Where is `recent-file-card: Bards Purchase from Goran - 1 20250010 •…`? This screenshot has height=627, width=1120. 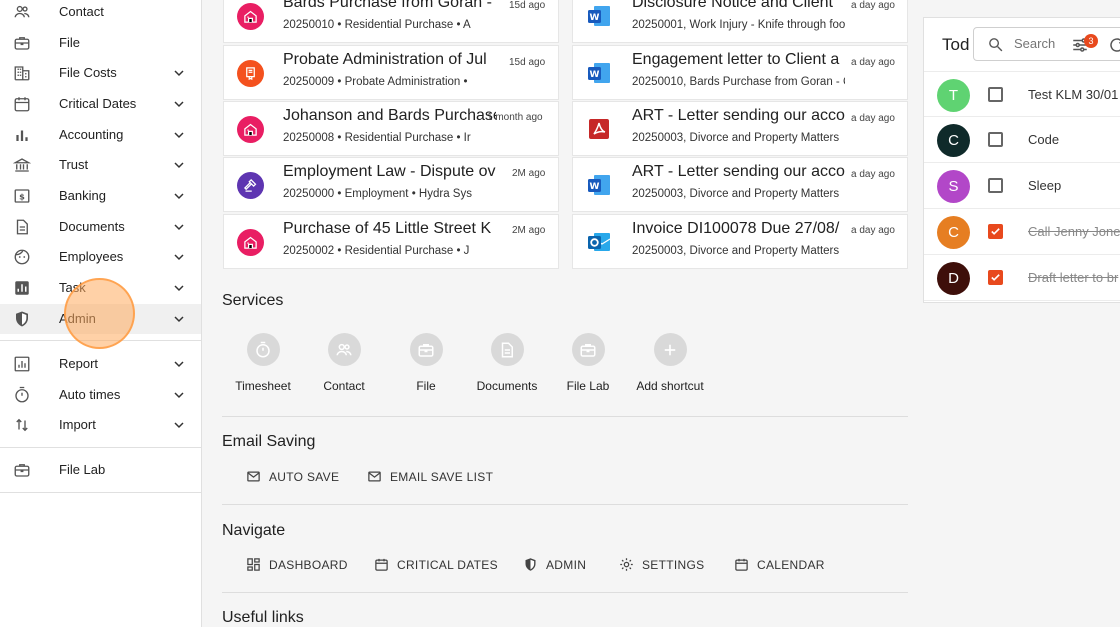 recent-file-card: Bards Purchase from Goran - 1 20250010 •… is located at coordinates (391, 21).